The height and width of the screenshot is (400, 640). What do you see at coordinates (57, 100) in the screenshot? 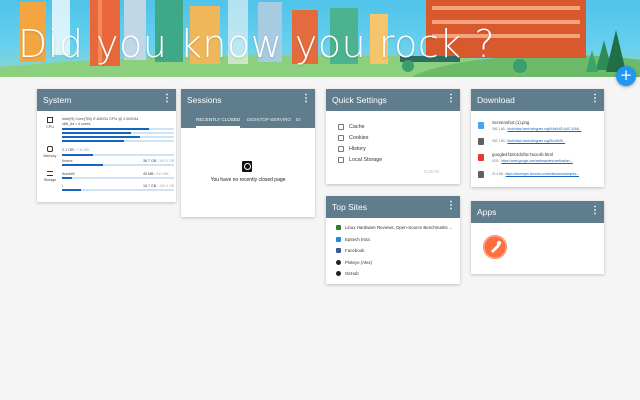
I see `system-card-title: System` at bounding box center [57, 100].